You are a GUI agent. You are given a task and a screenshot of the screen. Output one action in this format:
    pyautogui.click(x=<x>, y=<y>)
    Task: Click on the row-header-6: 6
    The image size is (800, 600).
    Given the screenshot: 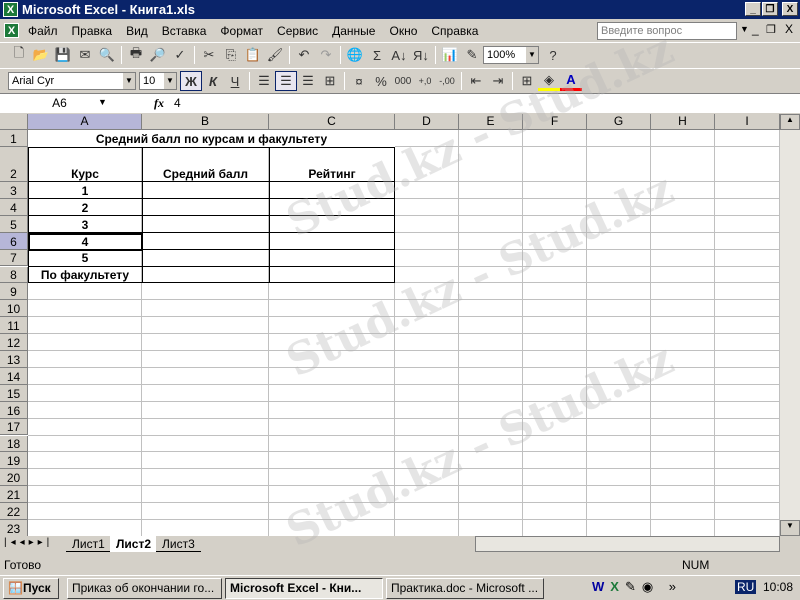 What is the action you would take?
    pyautogui.click(x=14, y=241)
    